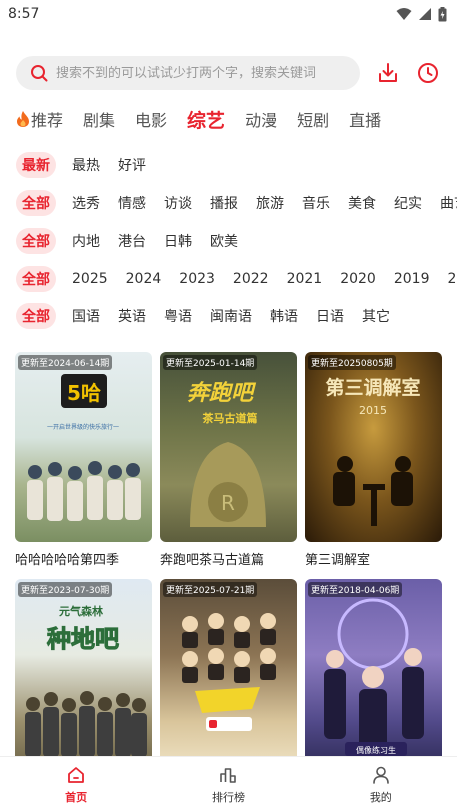 The width and height of the screenshot is (457, 812). What do you see at coordinates (352, 362) in the screenshot?
I see `update-badge: 更新至20250805期` at bounding box center [352, 362].